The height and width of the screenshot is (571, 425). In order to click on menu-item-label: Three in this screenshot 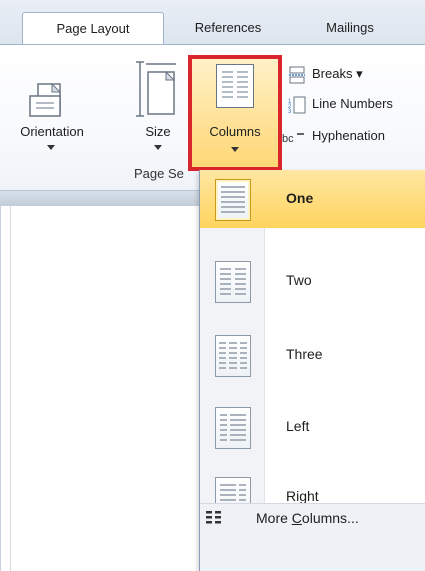, I will do `click(304, 354)`.